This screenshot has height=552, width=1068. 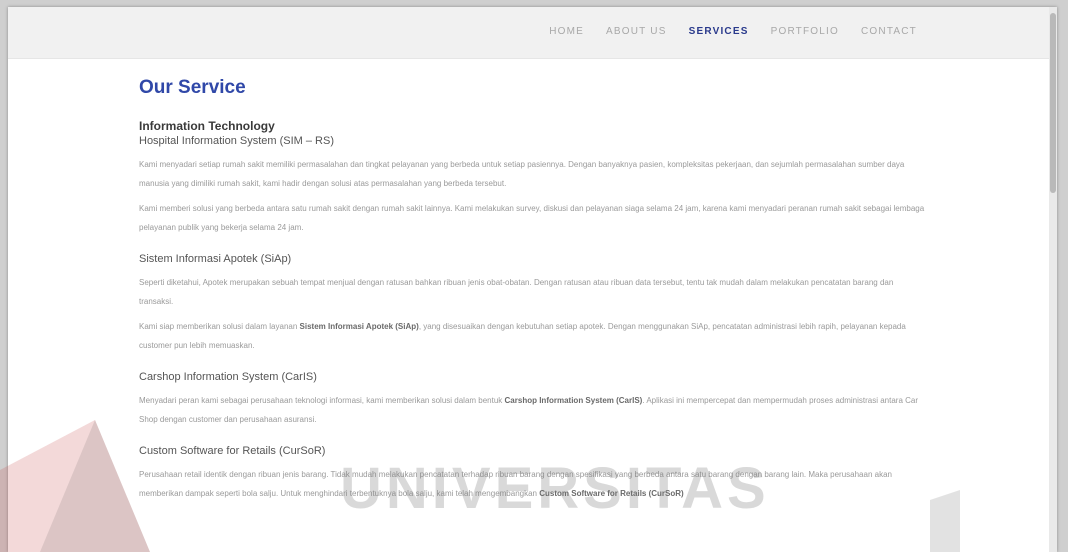 I want to click on bold-product-name: Sistem Informasi Apotek (SiAp), so click(x=359, y=326).